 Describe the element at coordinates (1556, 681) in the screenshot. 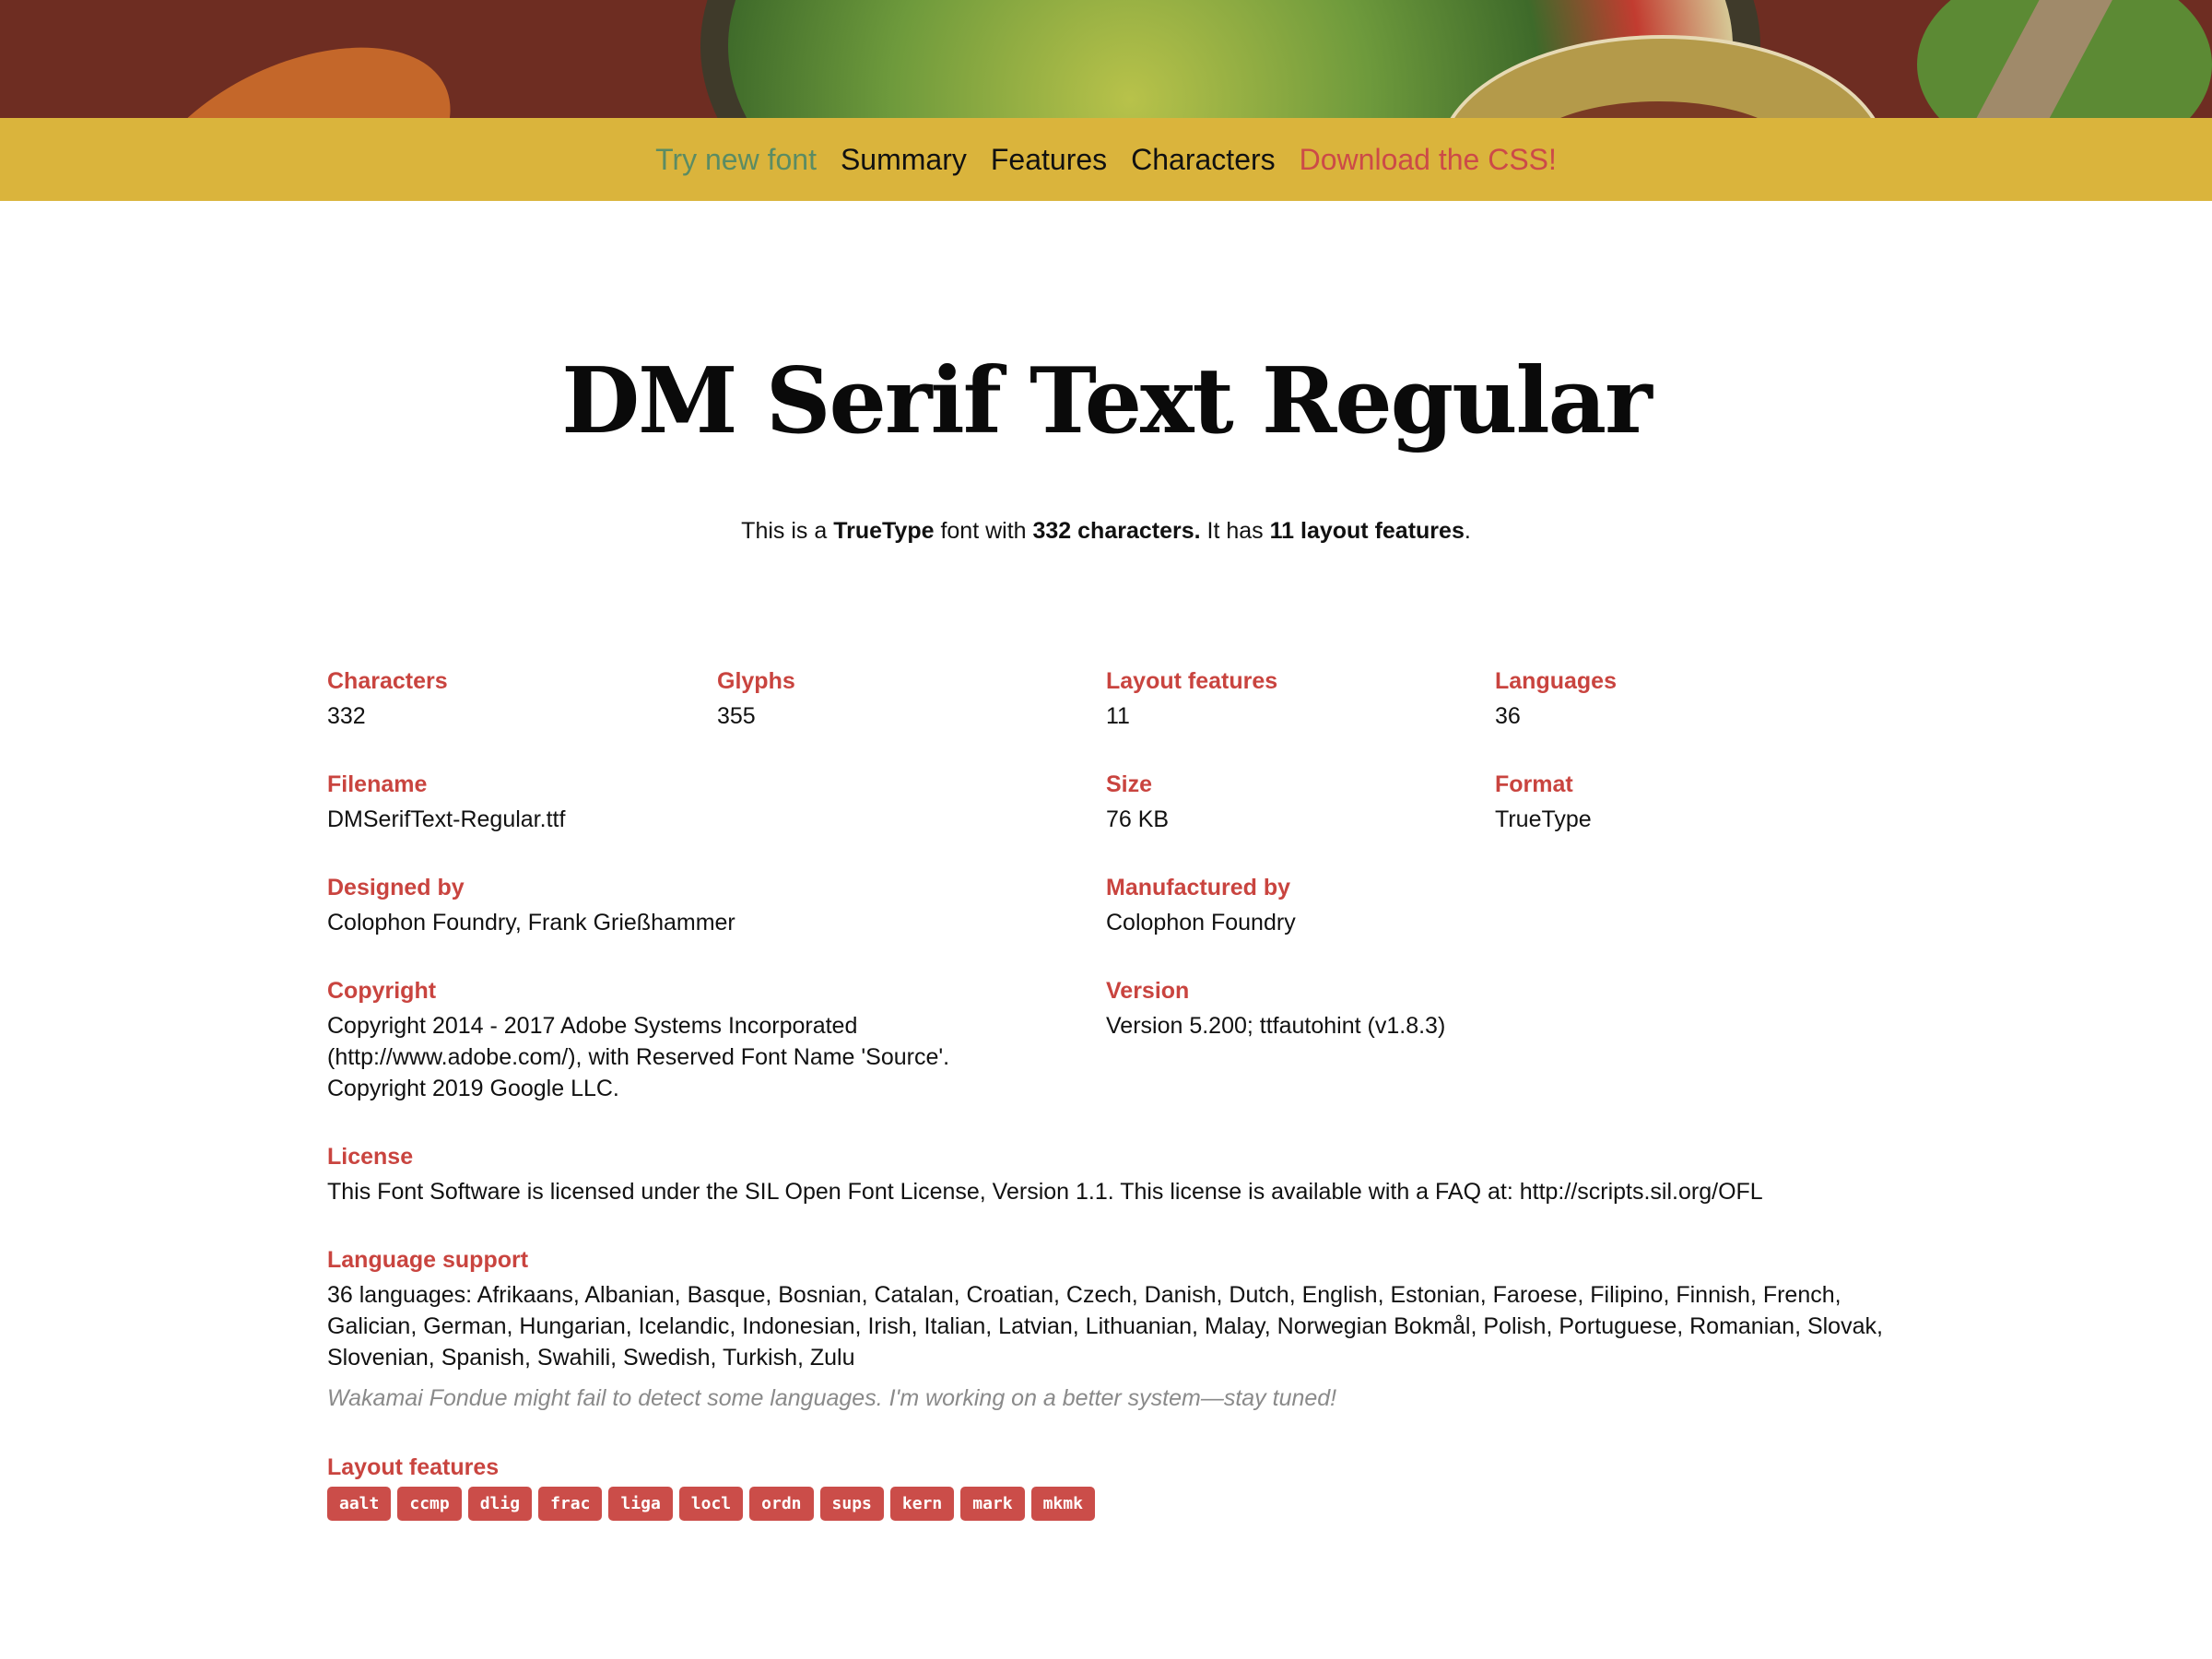

I see `field-label: Languages` at that location.